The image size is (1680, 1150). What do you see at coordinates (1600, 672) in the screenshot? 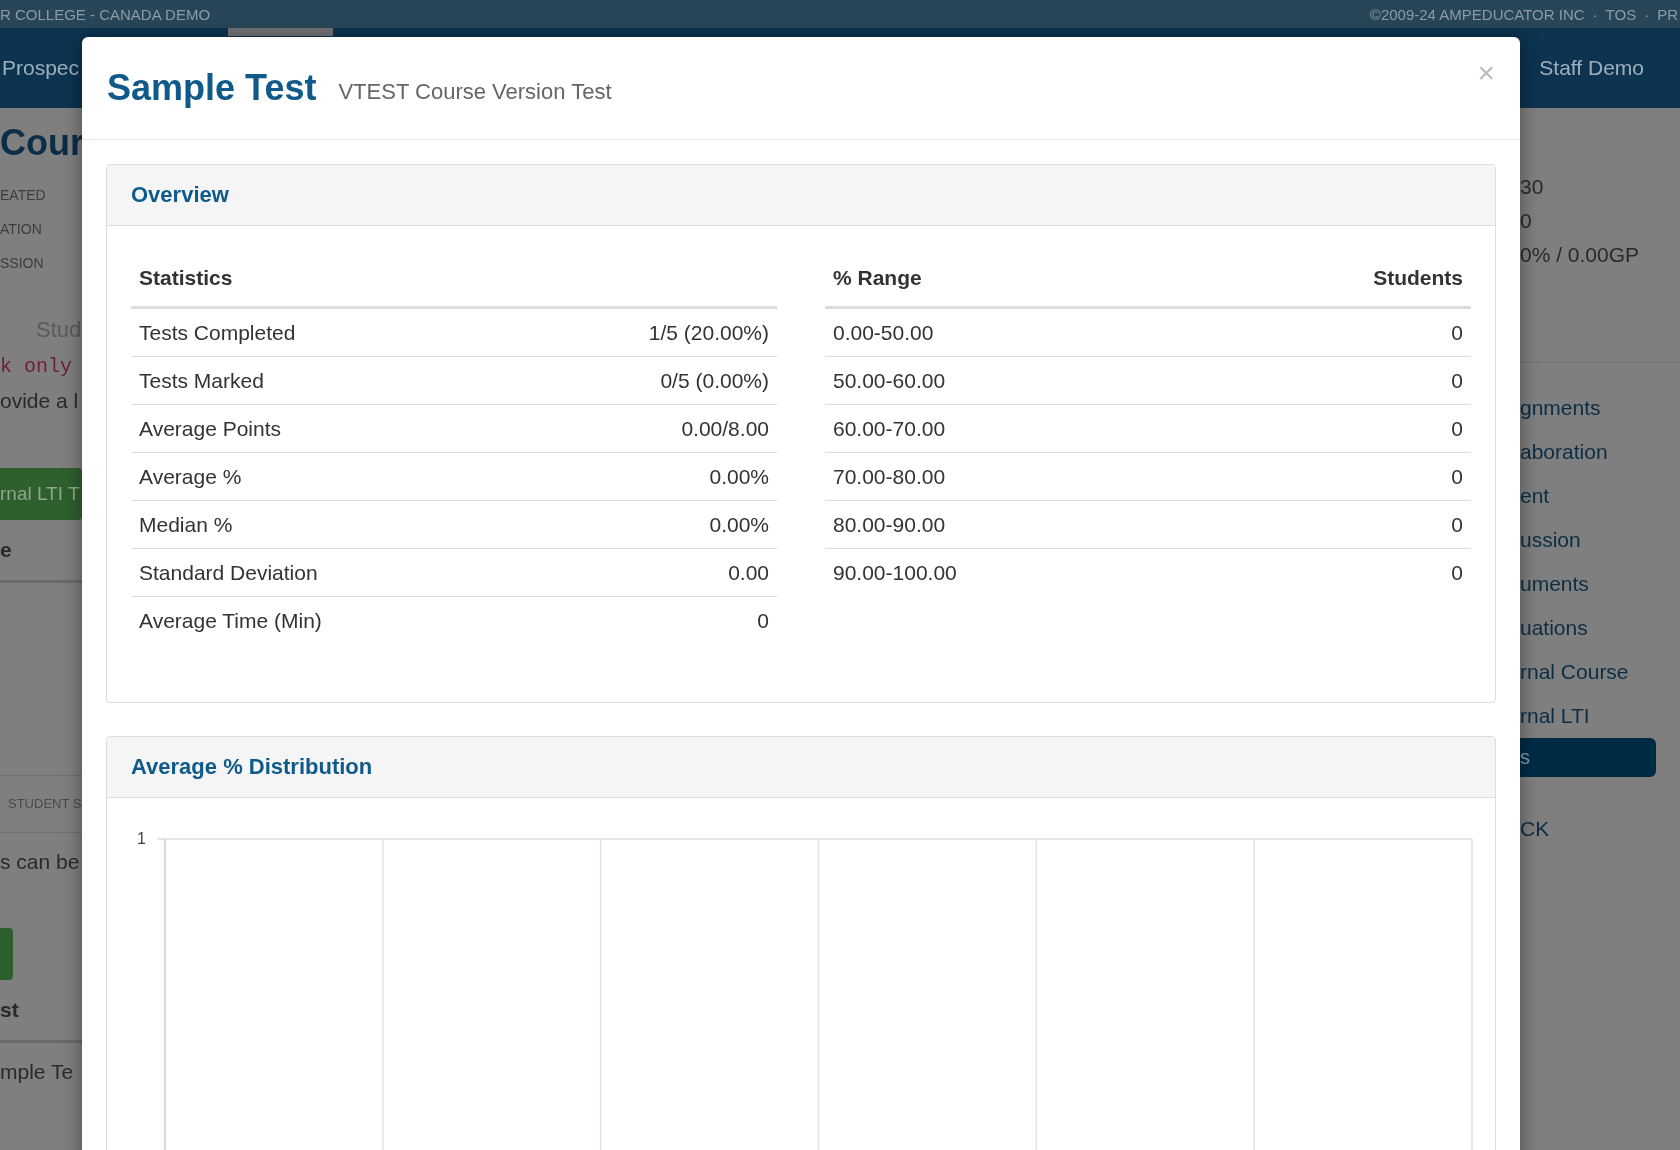
I see `menu-link: rnal Course` at bounding box center [1600, 672].